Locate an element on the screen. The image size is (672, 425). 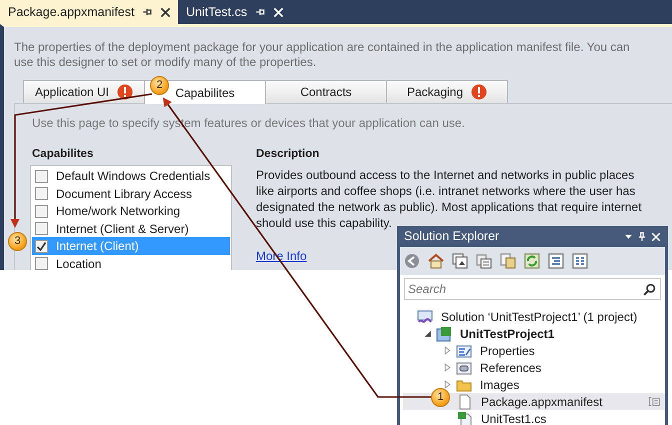
dropdown-icon is located at coordinates (628, 236).